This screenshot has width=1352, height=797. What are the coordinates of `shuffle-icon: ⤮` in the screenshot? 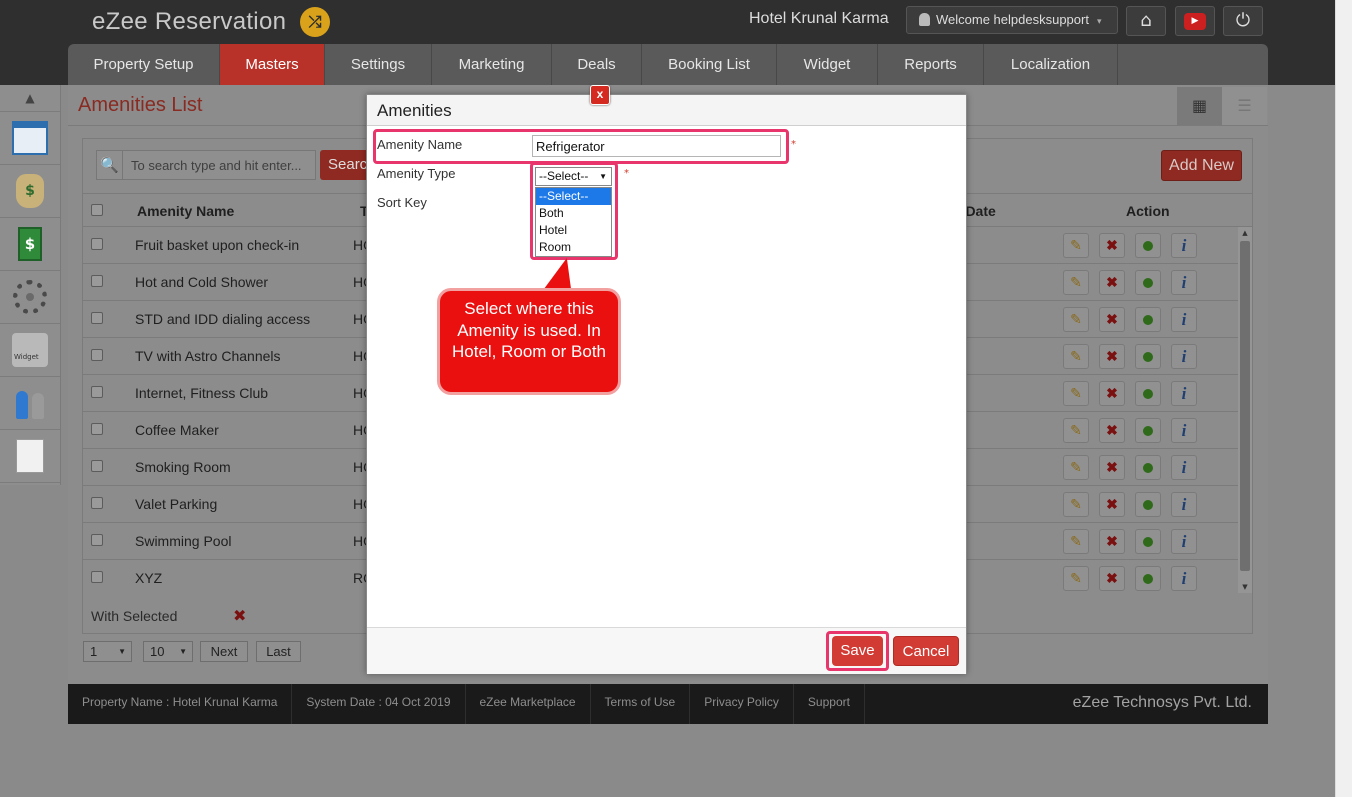 It's located at (315, 22).